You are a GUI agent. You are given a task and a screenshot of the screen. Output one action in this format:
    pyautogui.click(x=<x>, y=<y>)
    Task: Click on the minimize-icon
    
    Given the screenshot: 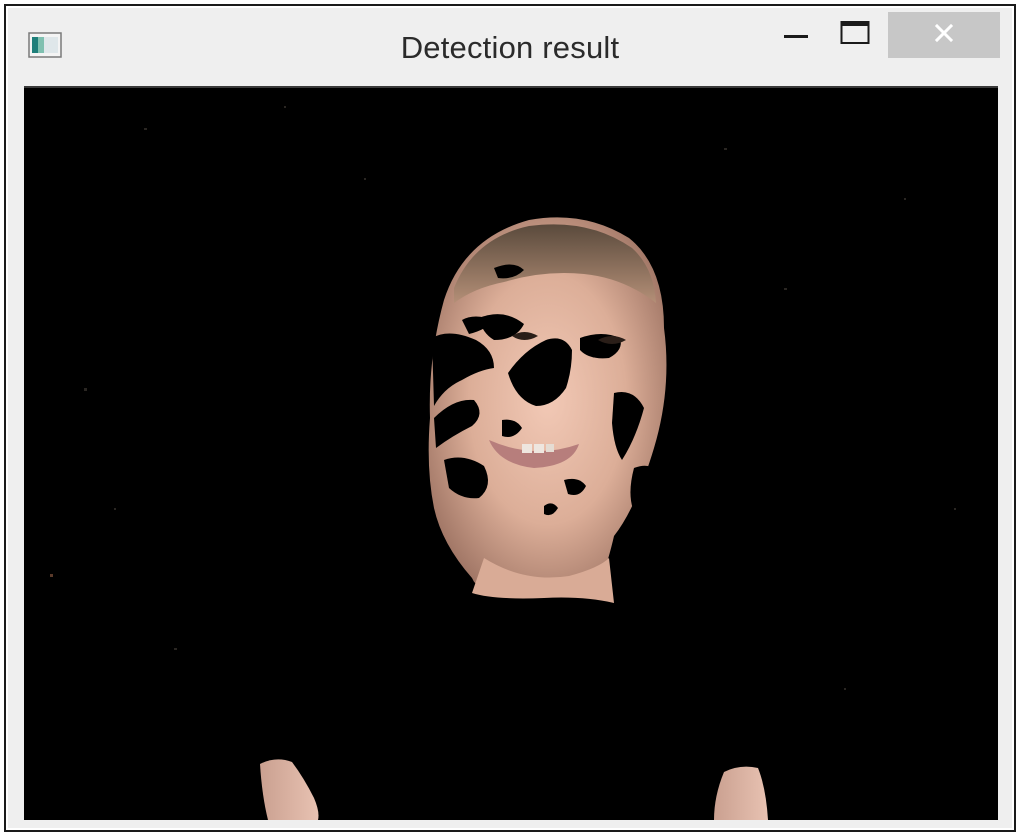 What is the action you would take?
    pyautogui.click(x=796, y=35)
    